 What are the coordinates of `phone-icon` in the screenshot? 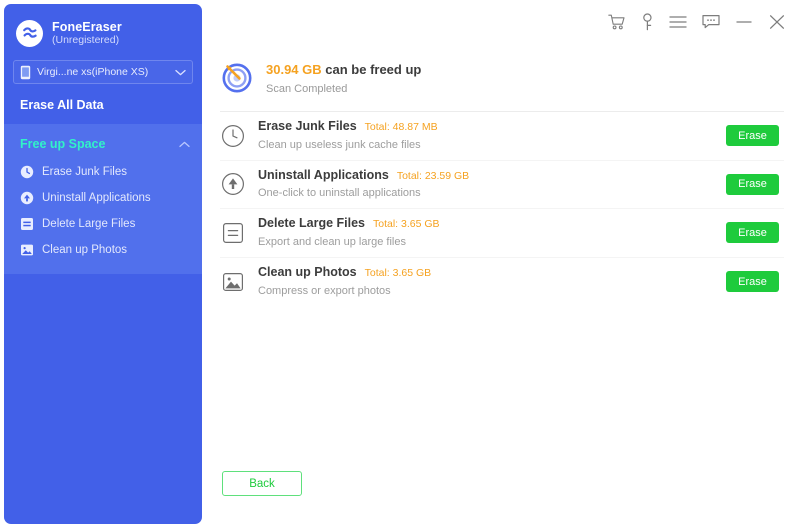 It's located at (25, 72).